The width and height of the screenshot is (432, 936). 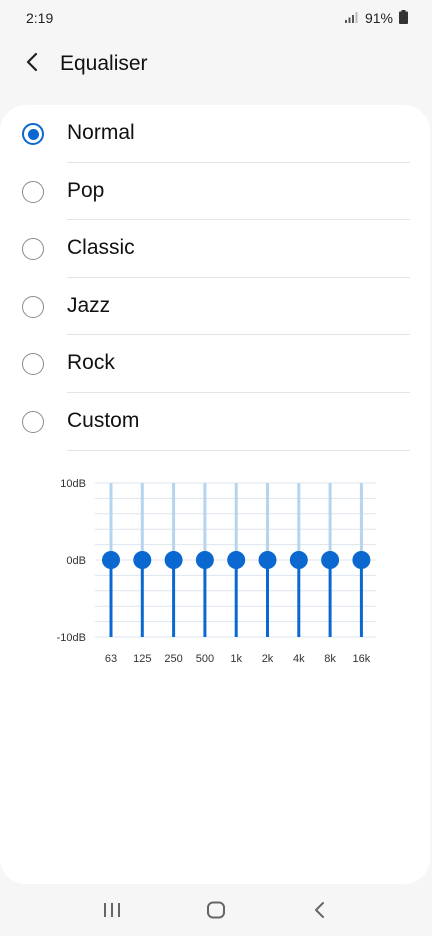 I want to click on back-button, so click(x=33, y=64).